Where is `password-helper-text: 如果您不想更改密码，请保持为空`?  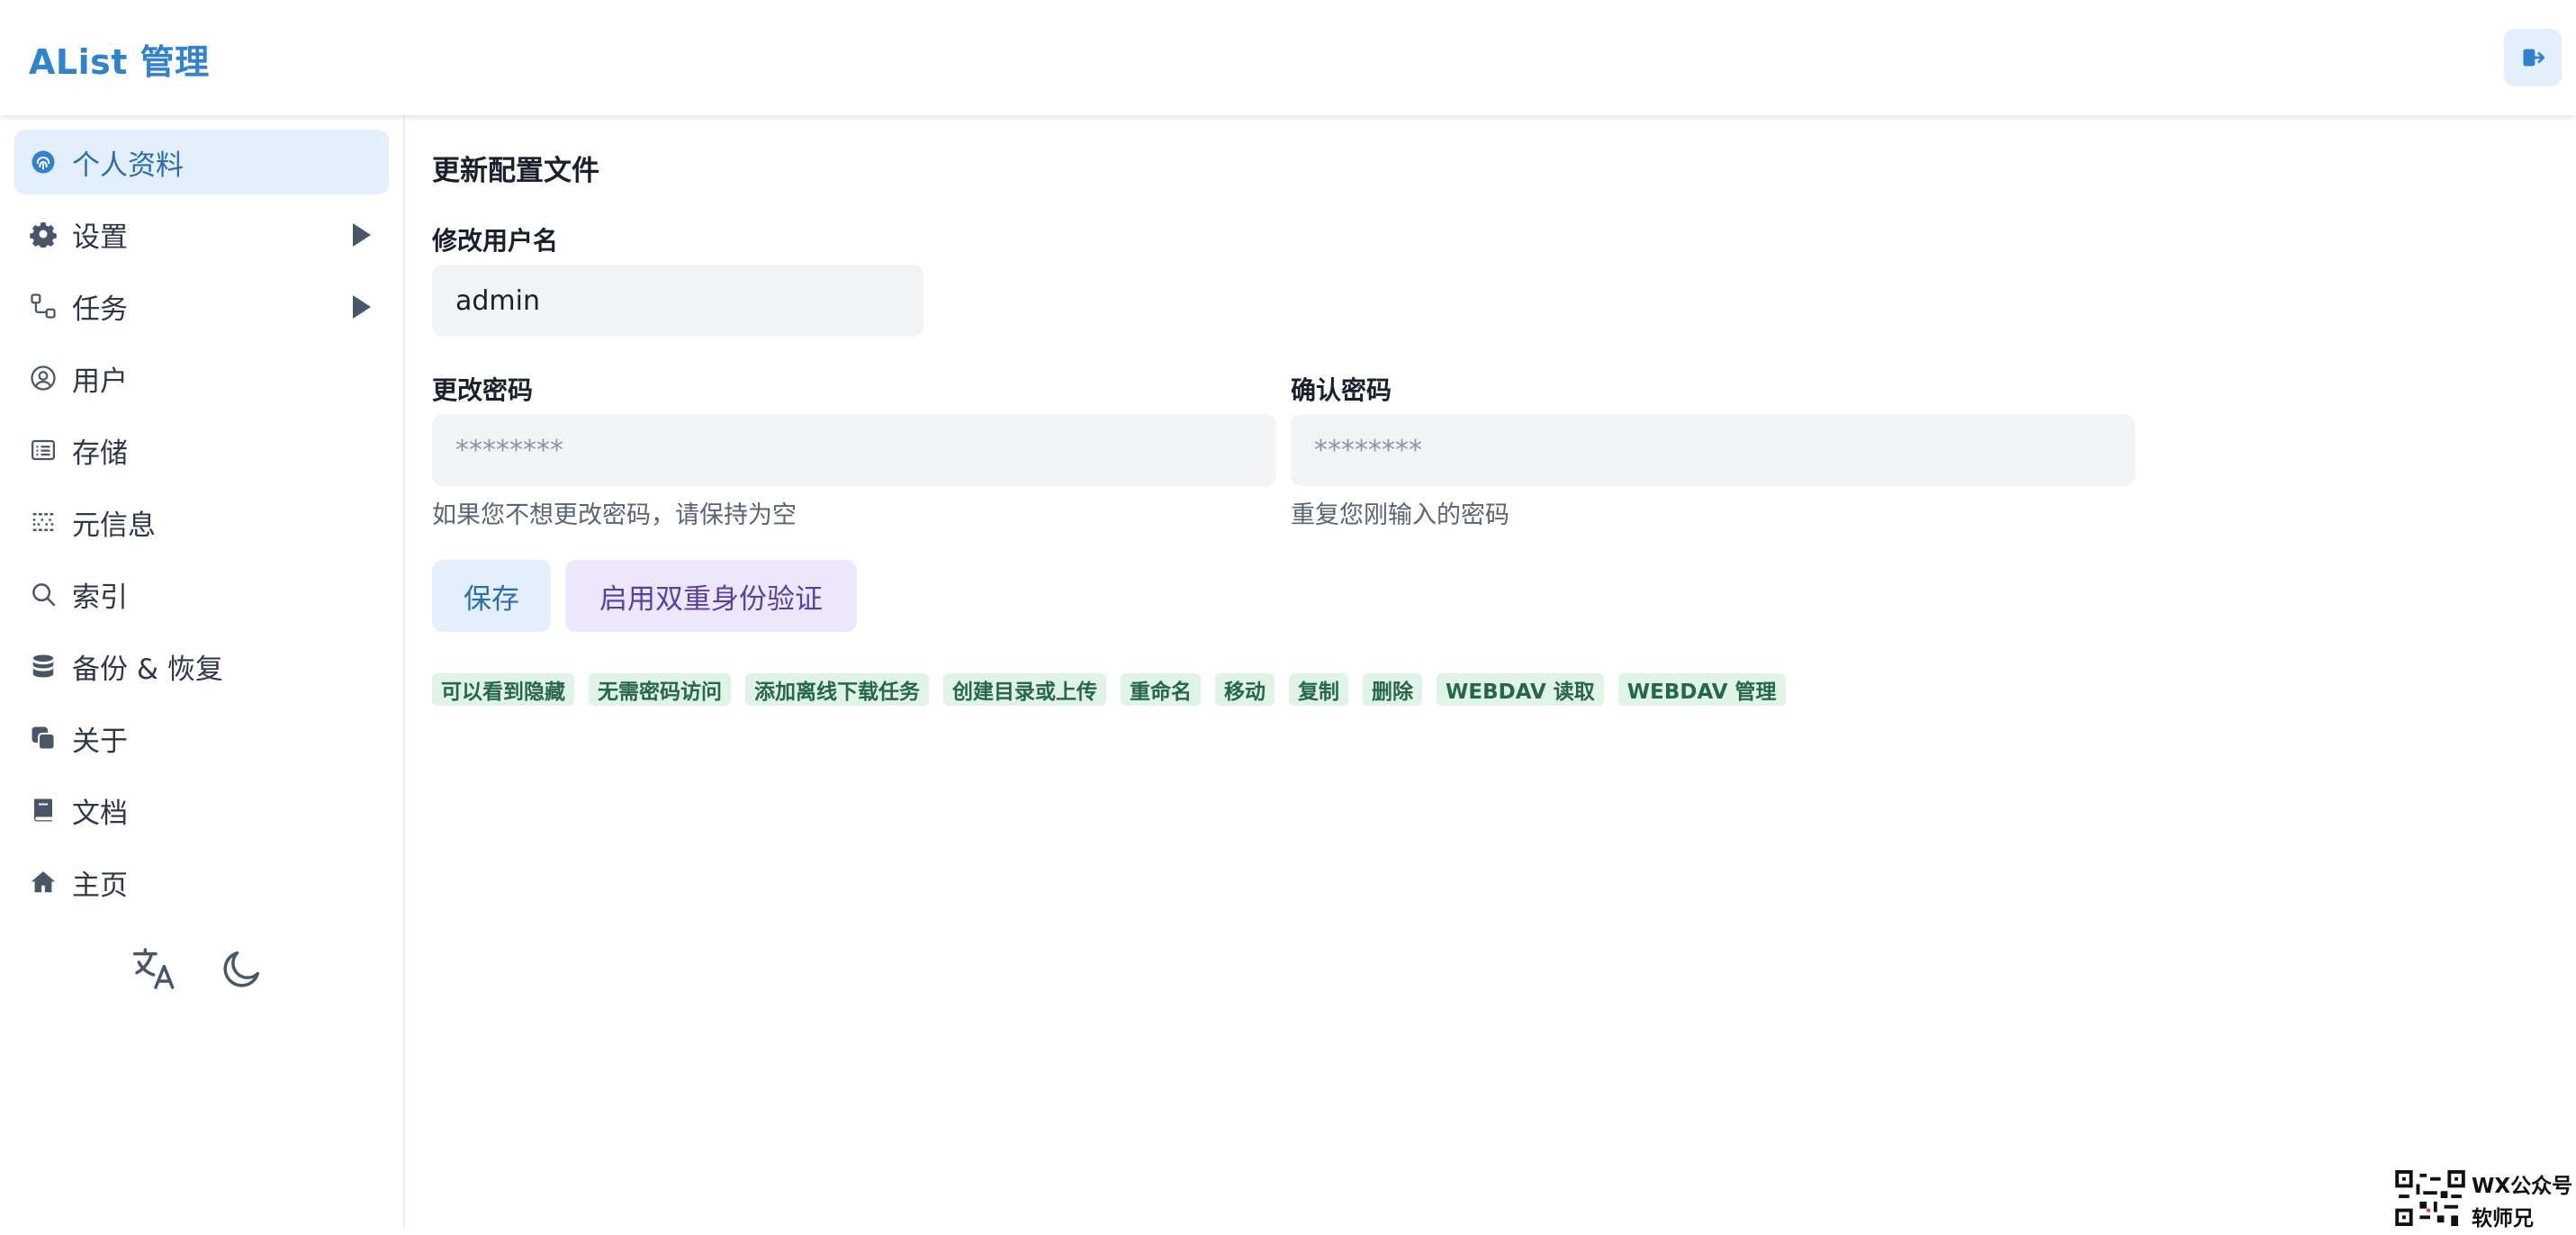
password-helper-text: 如果您不想更改密码，请保持为空 is located at coordinates (614, 515).